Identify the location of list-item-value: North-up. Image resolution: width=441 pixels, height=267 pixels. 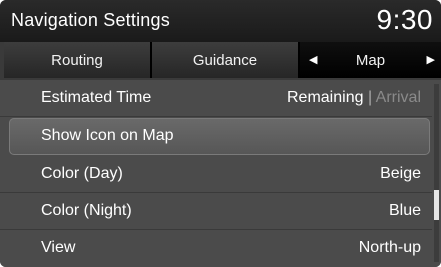
(389, 247).